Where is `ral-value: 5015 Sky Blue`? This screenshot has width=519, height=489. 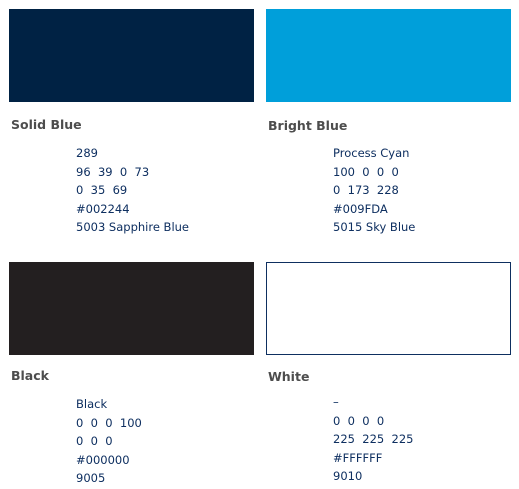 ral-value: 5015 Sky Blue is located at coordinates (374, 227).